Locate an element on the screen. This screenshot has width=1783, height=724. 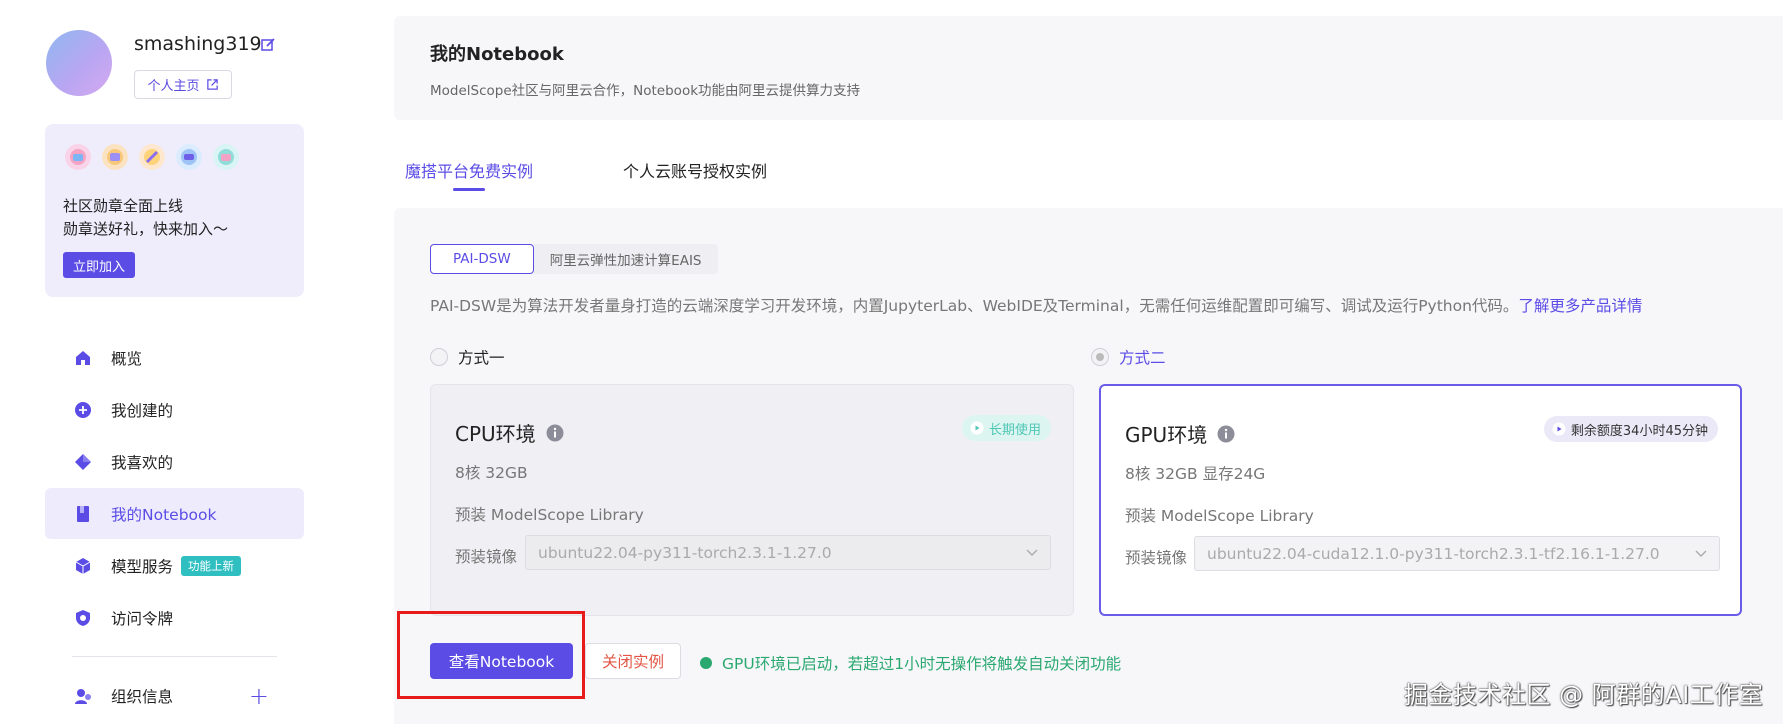
notebook-icon is located at coordinates (83, 514).